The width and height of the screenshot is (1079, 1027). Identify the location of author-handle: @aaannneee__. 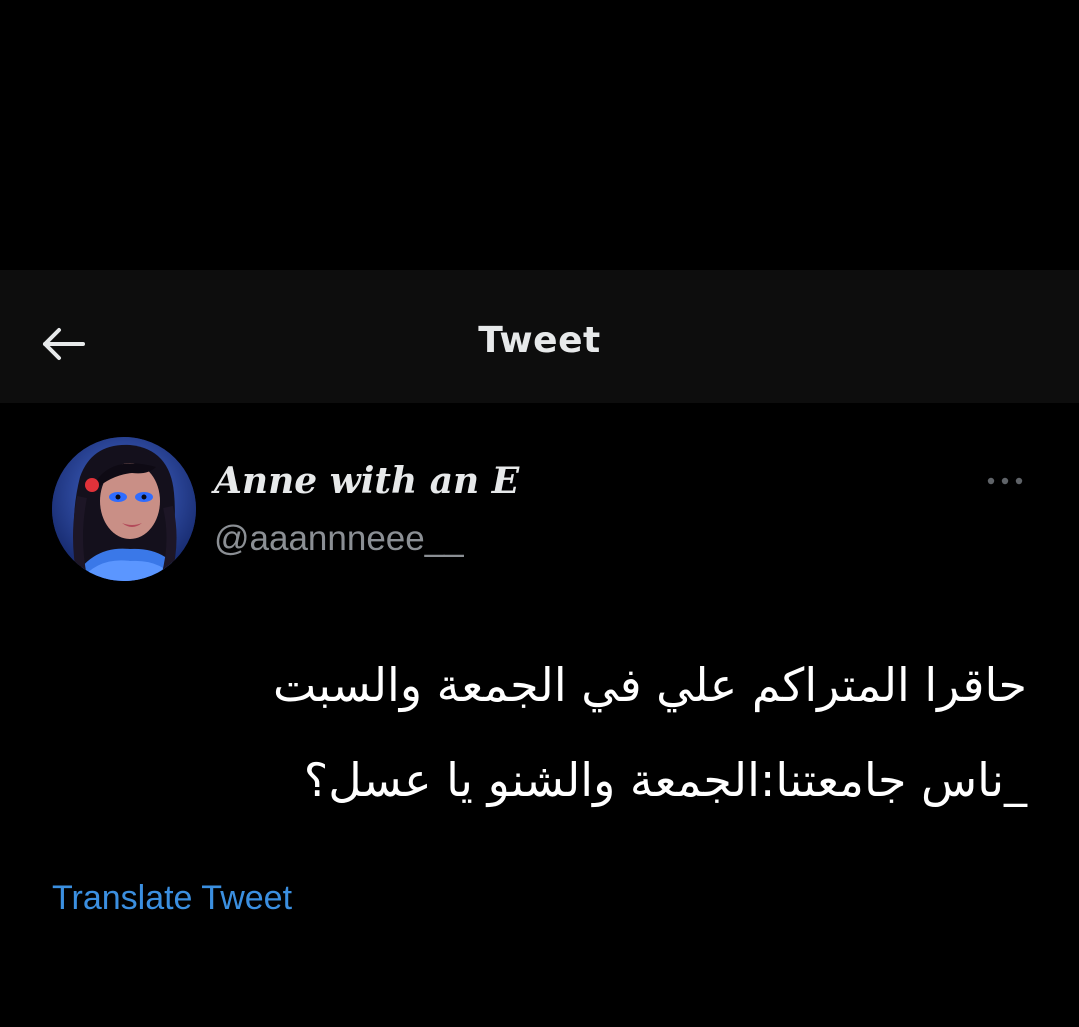
(339, 539).